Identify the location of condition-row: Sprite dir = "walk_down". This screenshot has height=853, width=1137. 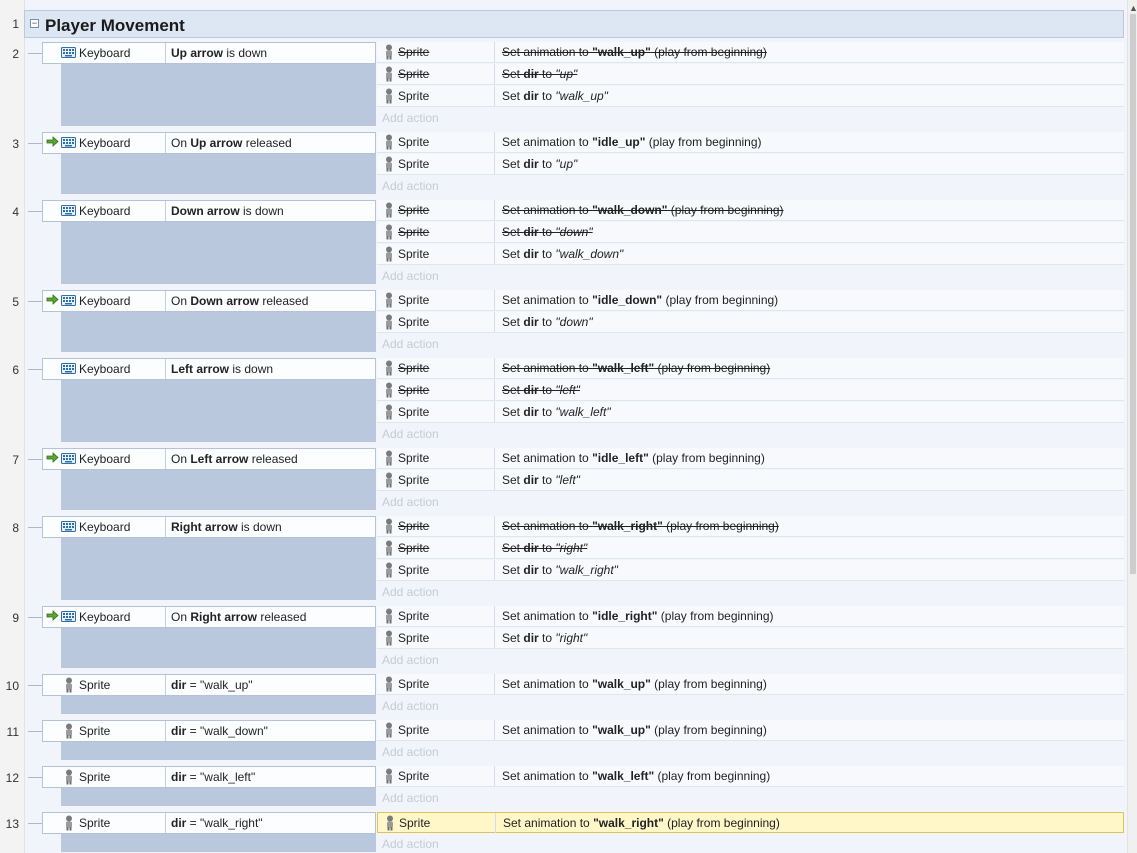
(209, 731).